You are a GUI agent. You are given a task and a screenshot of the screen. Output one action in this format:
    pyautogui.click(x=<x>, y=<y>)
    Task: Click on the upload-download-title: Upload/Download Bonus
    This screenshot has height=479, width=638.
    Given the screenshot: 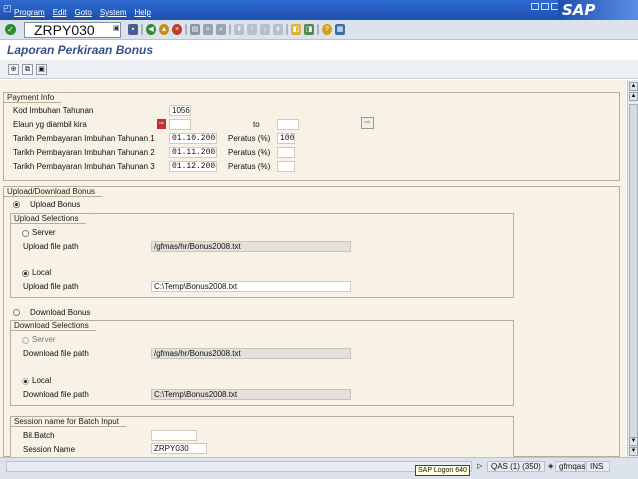 What is the action you would take?
    pyautogui.click(x=56, y=191)
    